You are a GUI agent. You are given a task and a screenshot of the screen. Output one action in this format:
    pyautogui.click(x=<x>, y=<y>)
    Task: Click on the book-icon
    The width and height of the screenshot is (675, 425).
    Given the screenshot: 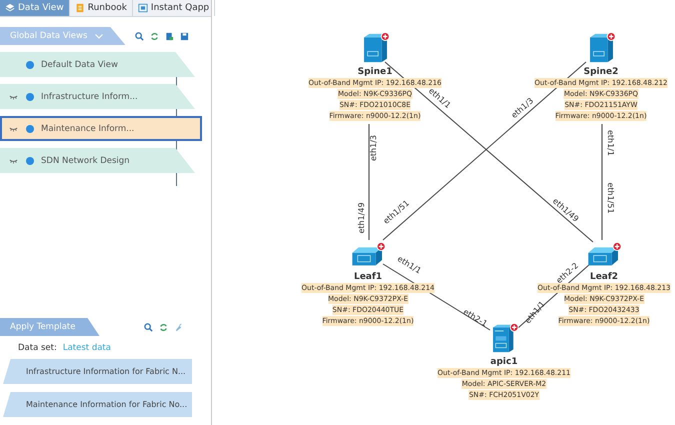 What is the action you would take?
    pyautogui.click(x=79, y=8)
    